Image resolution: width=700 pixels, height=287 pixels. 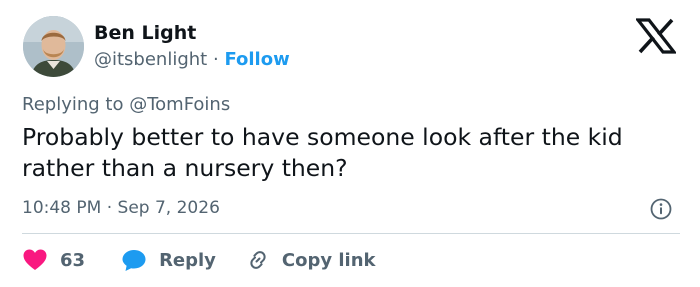 I want to click on avatar, so click(x=53, y=46).